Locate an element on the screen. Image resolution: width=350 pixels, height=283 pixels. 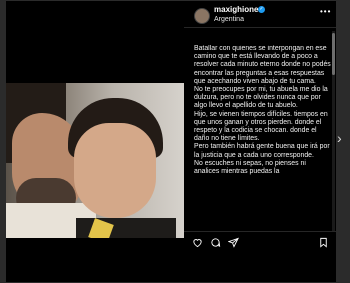
chevron-right-icon: › is located at coordinates (343, 141).